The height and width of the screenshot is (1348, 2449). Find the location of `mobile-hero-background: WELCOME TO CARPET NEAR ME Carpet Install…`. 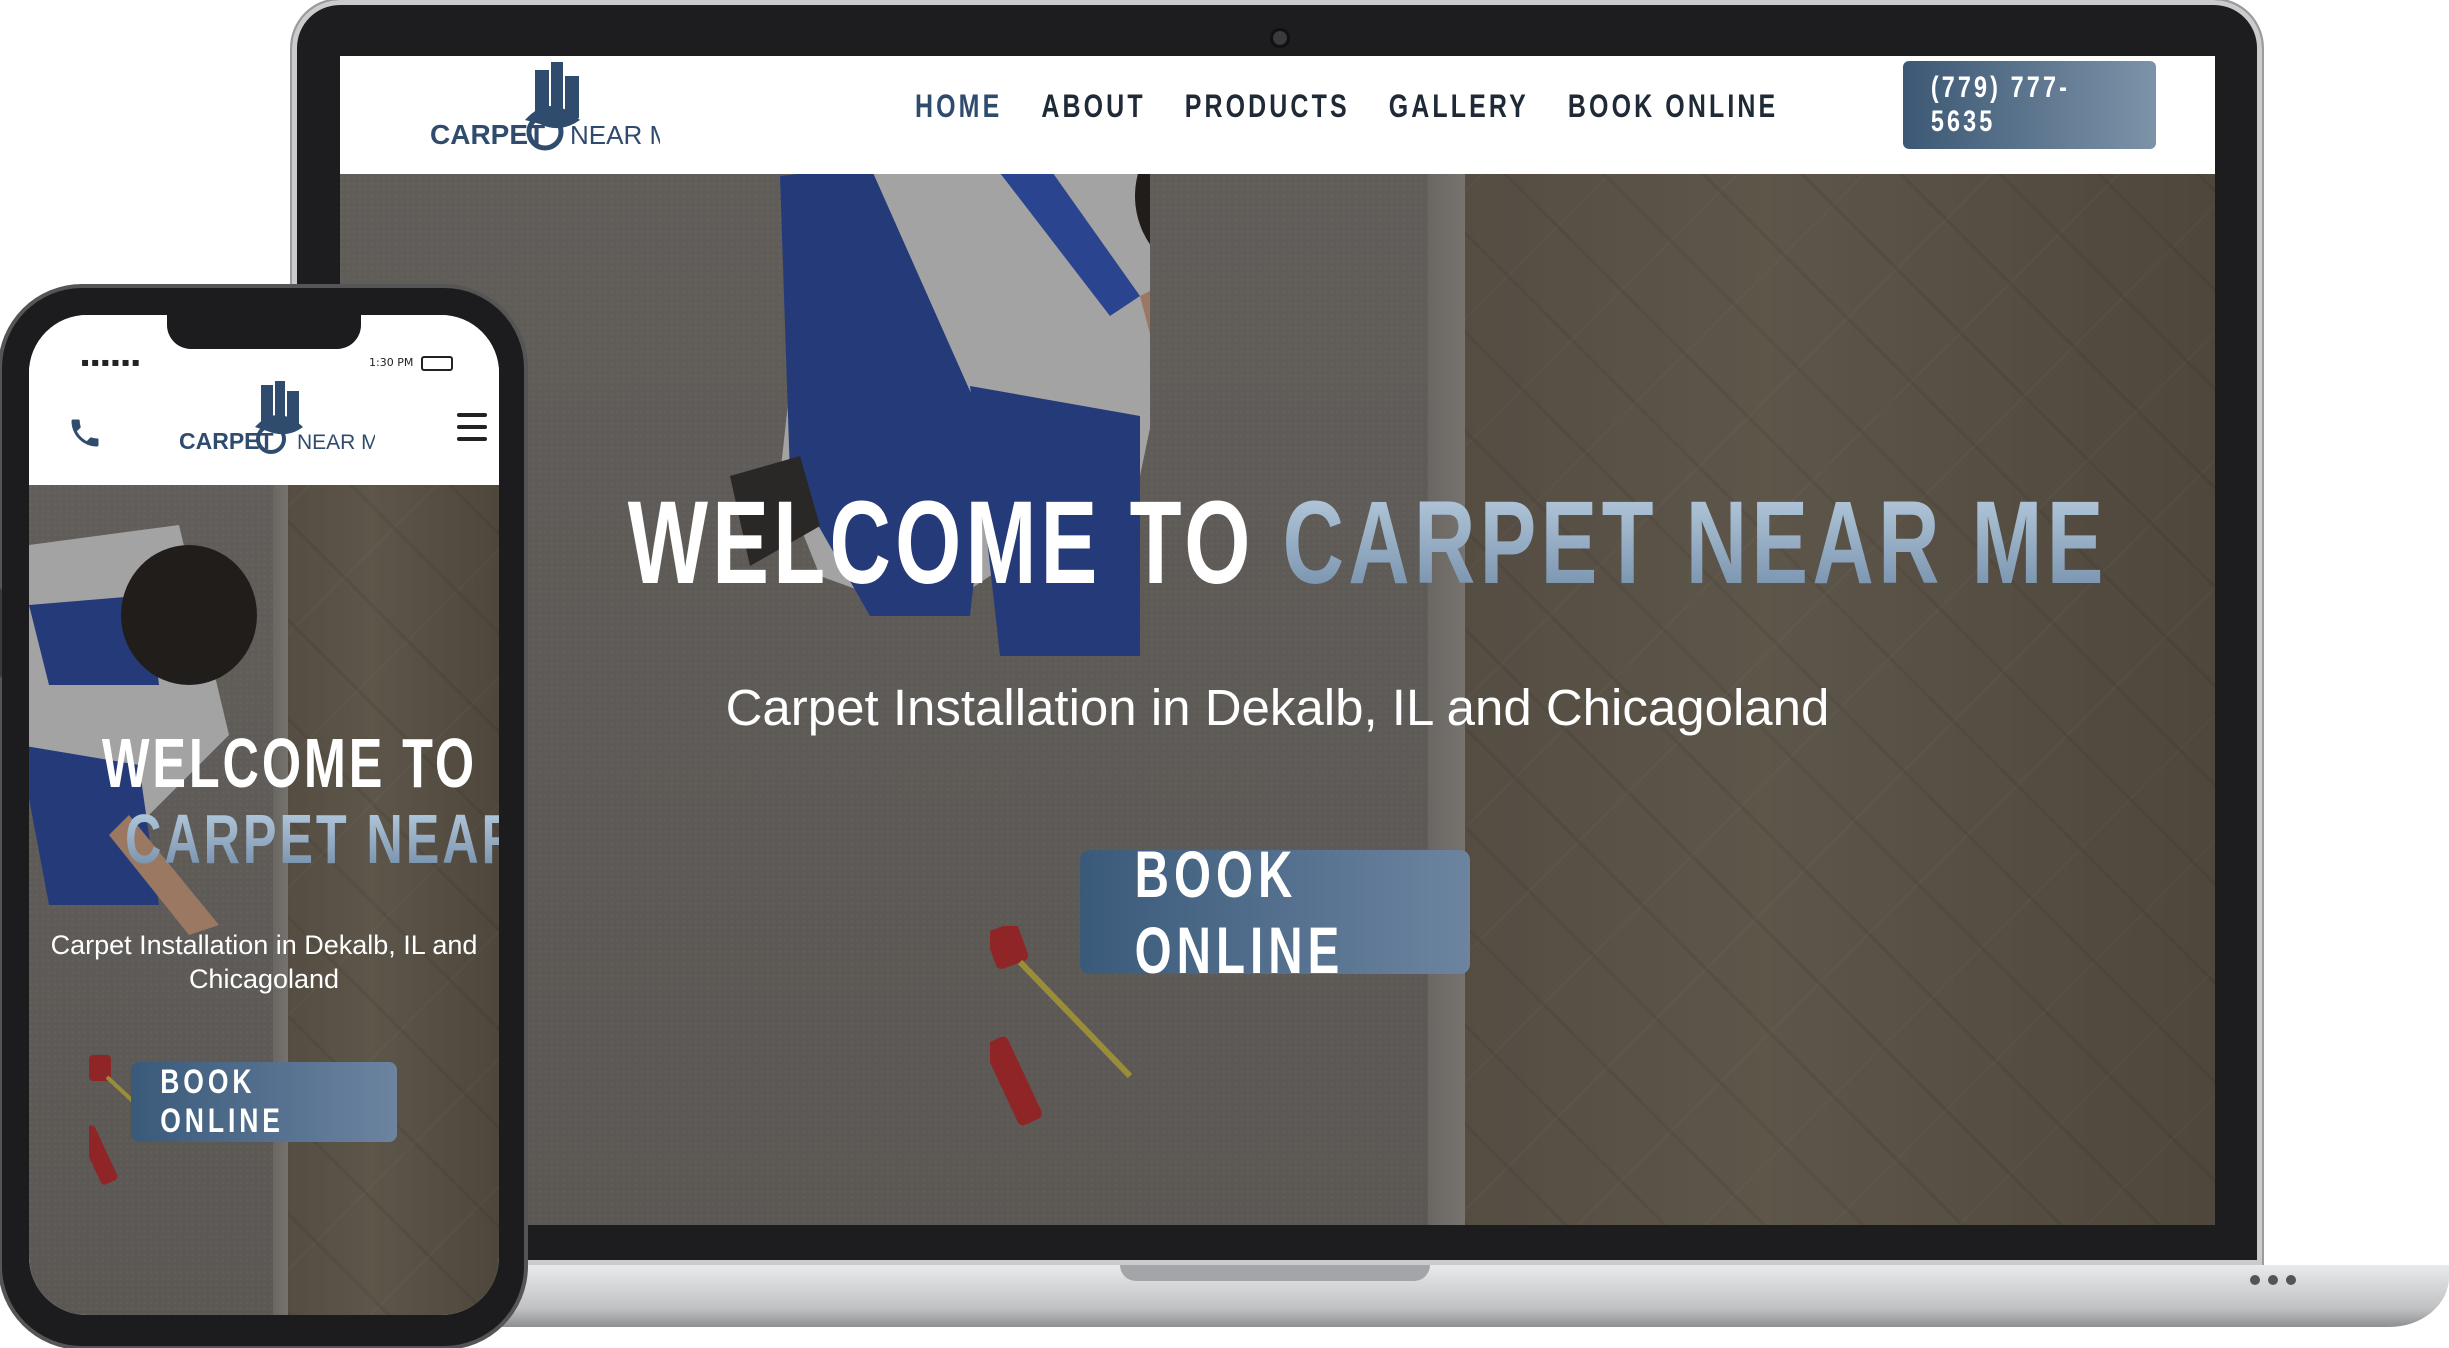

mobile-hero-background: WELCOME TO CARPET NEAR ME Carpet Install… is located at coordinates (264, 900).